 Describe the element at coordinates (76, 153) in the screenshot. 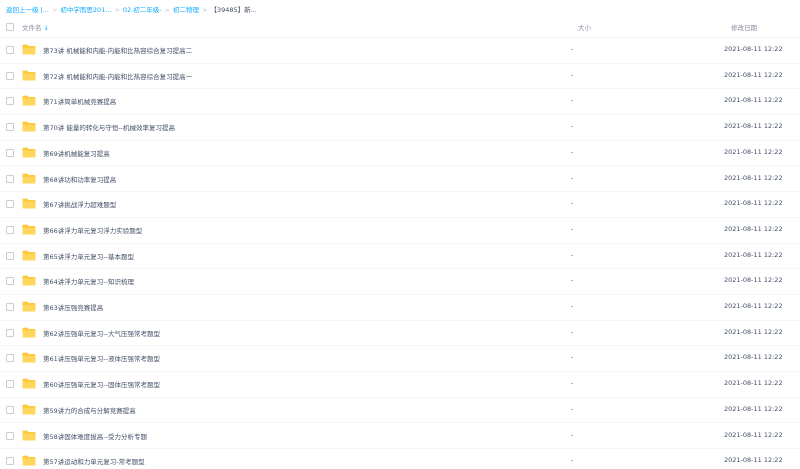

I see `file-name: 第69讲机械能复习提高` at that location.